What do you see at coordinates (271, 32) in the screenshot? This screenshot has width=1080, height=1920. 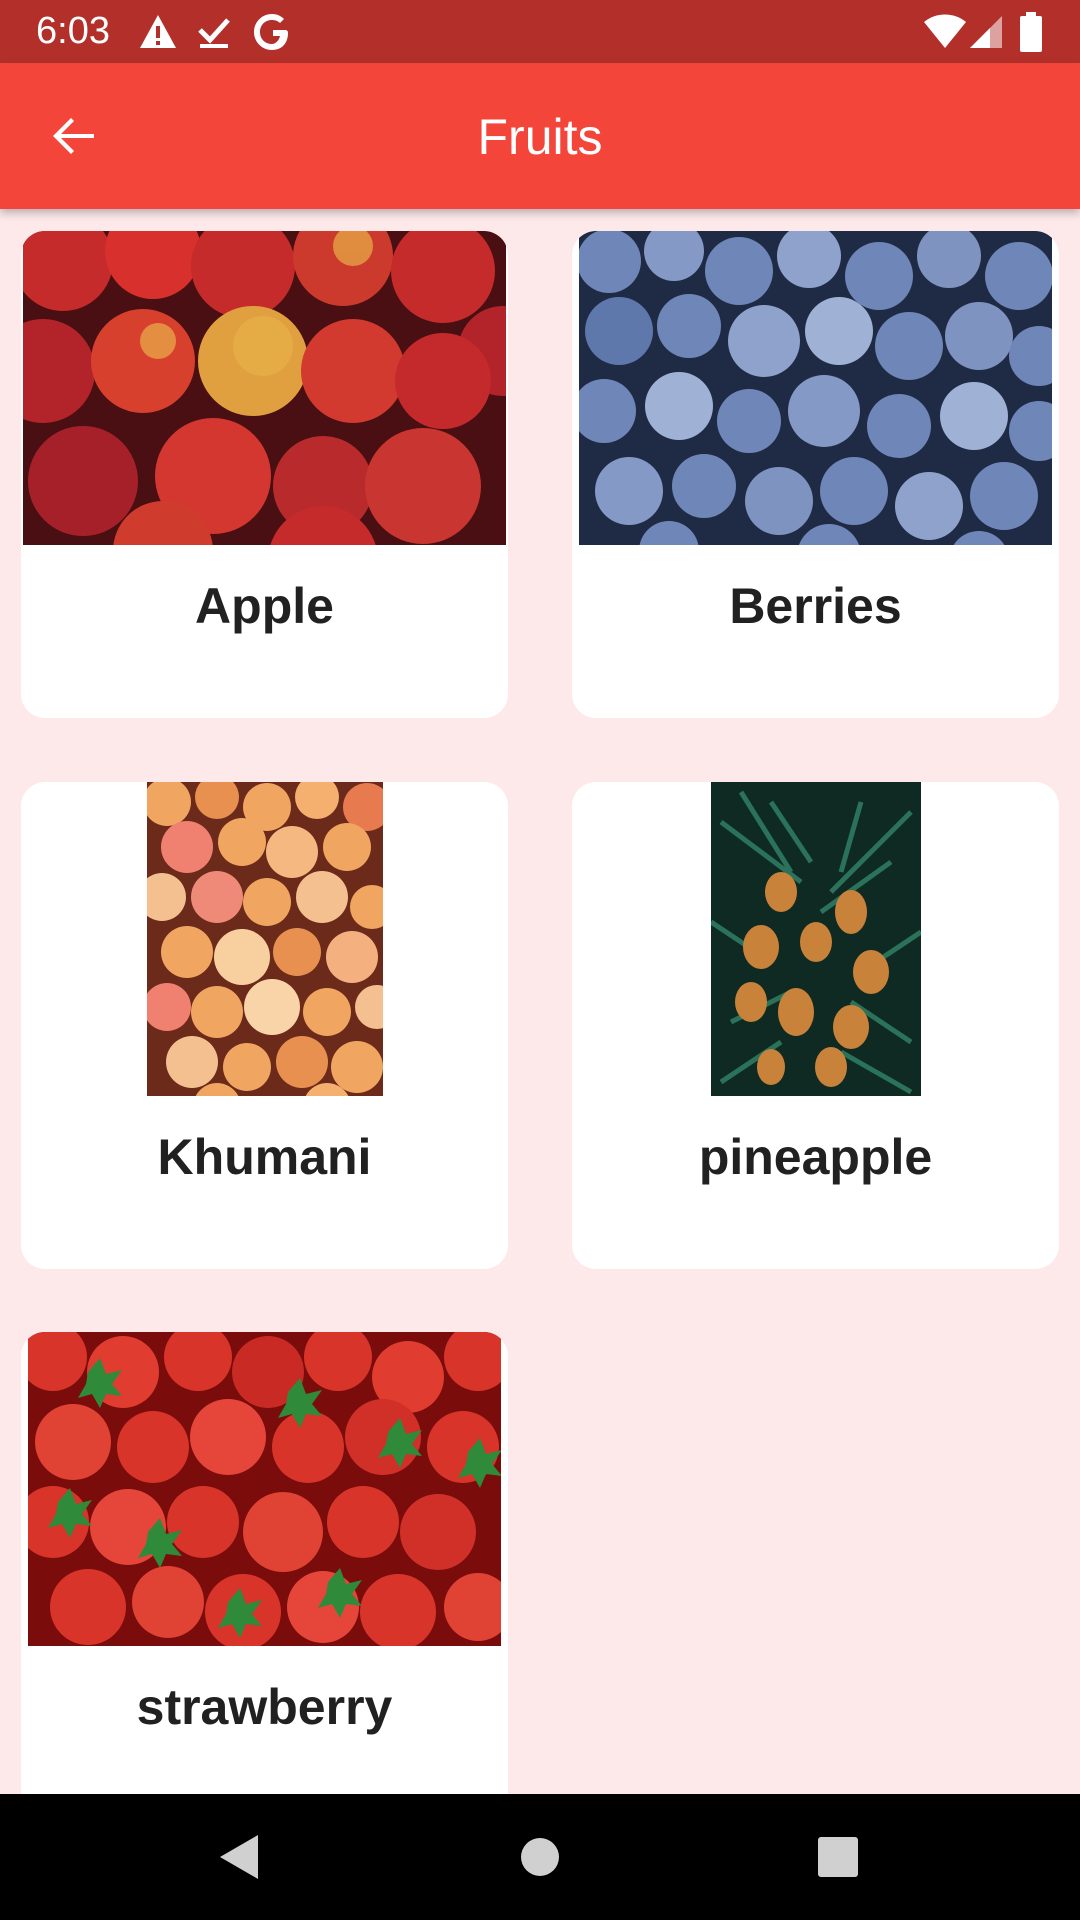 I see `google-icon` at bounding box center [271, 32].